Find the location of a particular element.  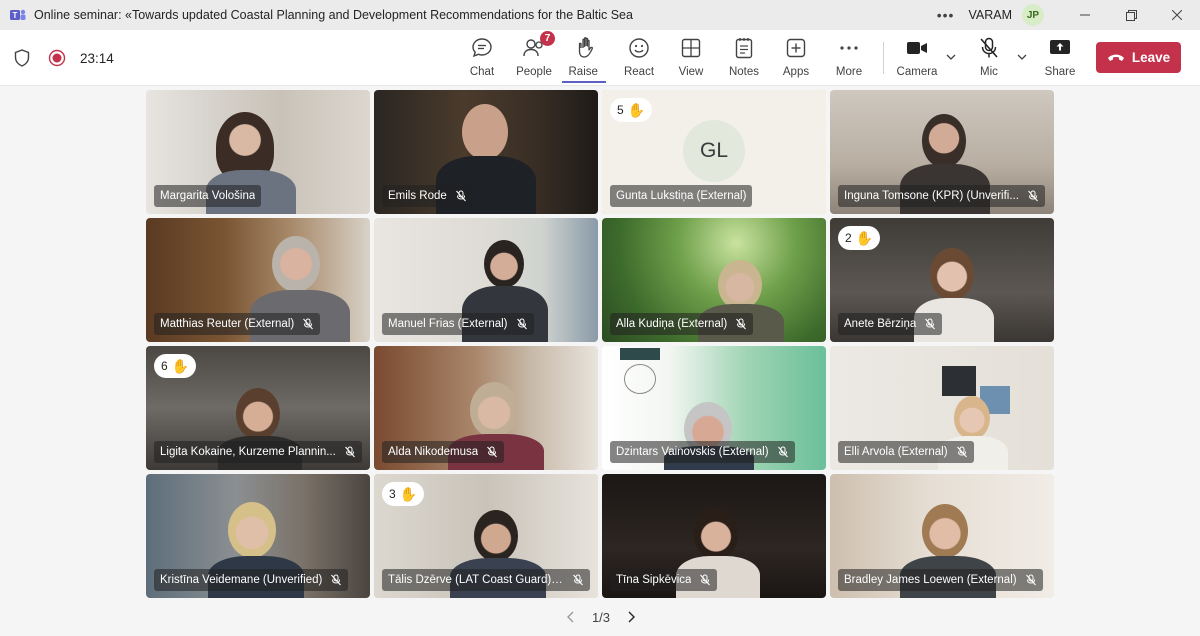

participant-nameplate: Anete Bērziņa is located at coordinates (890, 324).